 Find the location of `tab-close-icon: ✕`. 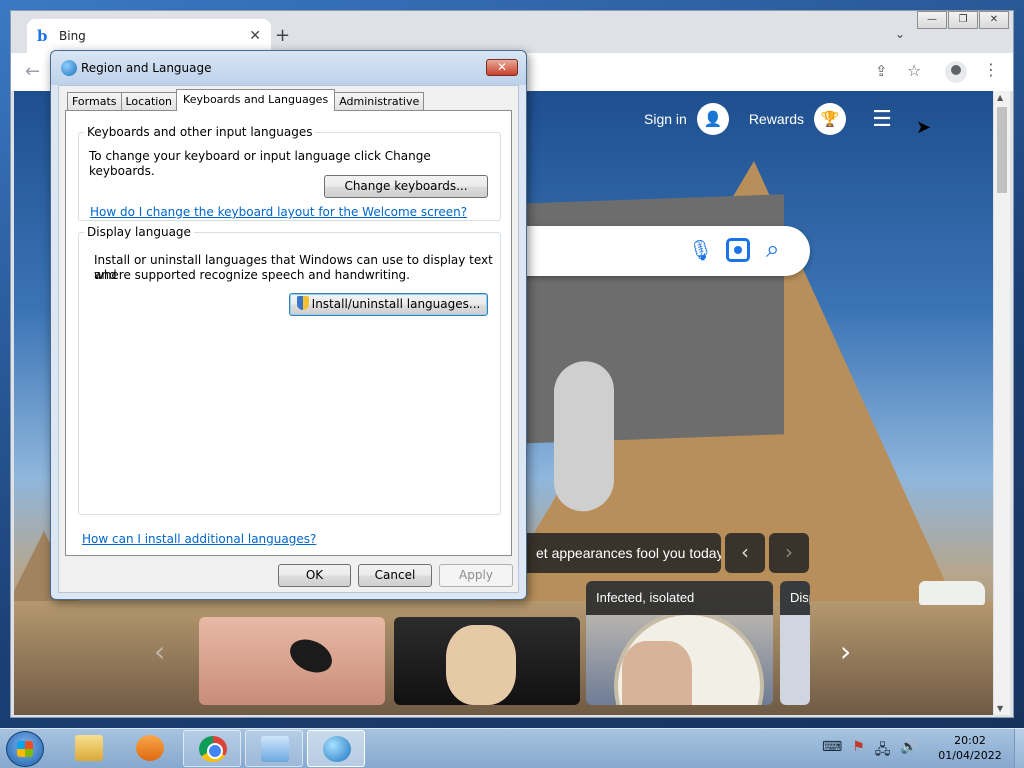

tab-close-icon: ✕ is located at coordinates (255, 36).